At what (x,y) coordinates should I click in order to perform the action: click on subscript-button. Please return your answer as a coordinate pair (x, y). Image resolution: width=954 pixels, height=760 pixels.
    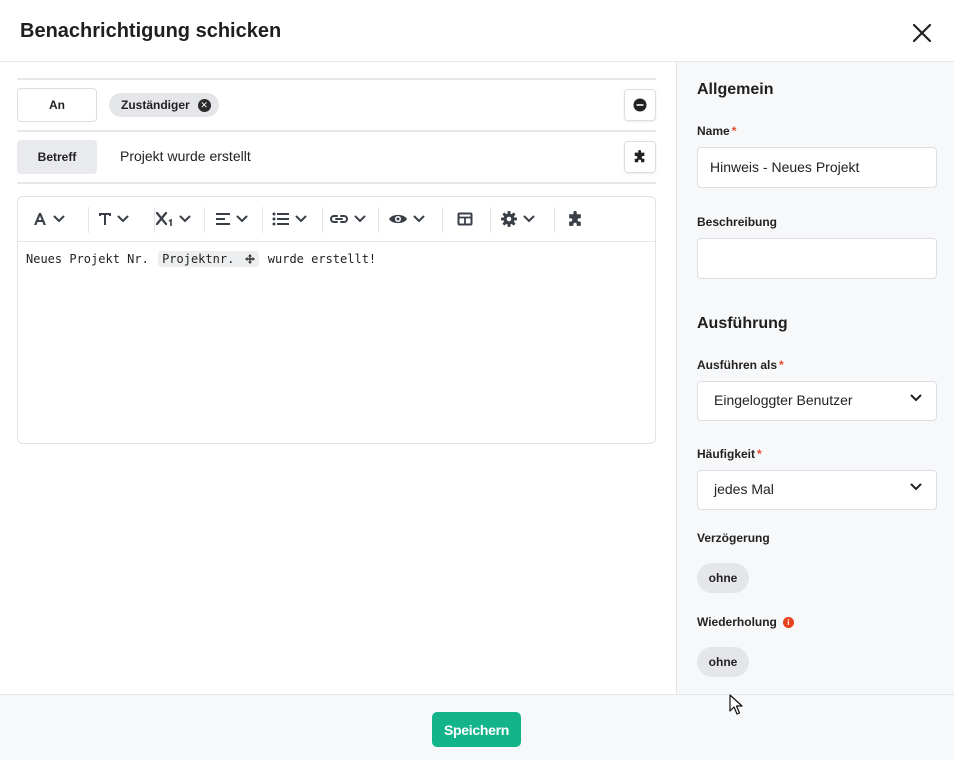
    Looking at the image, I should click on (173, 219).